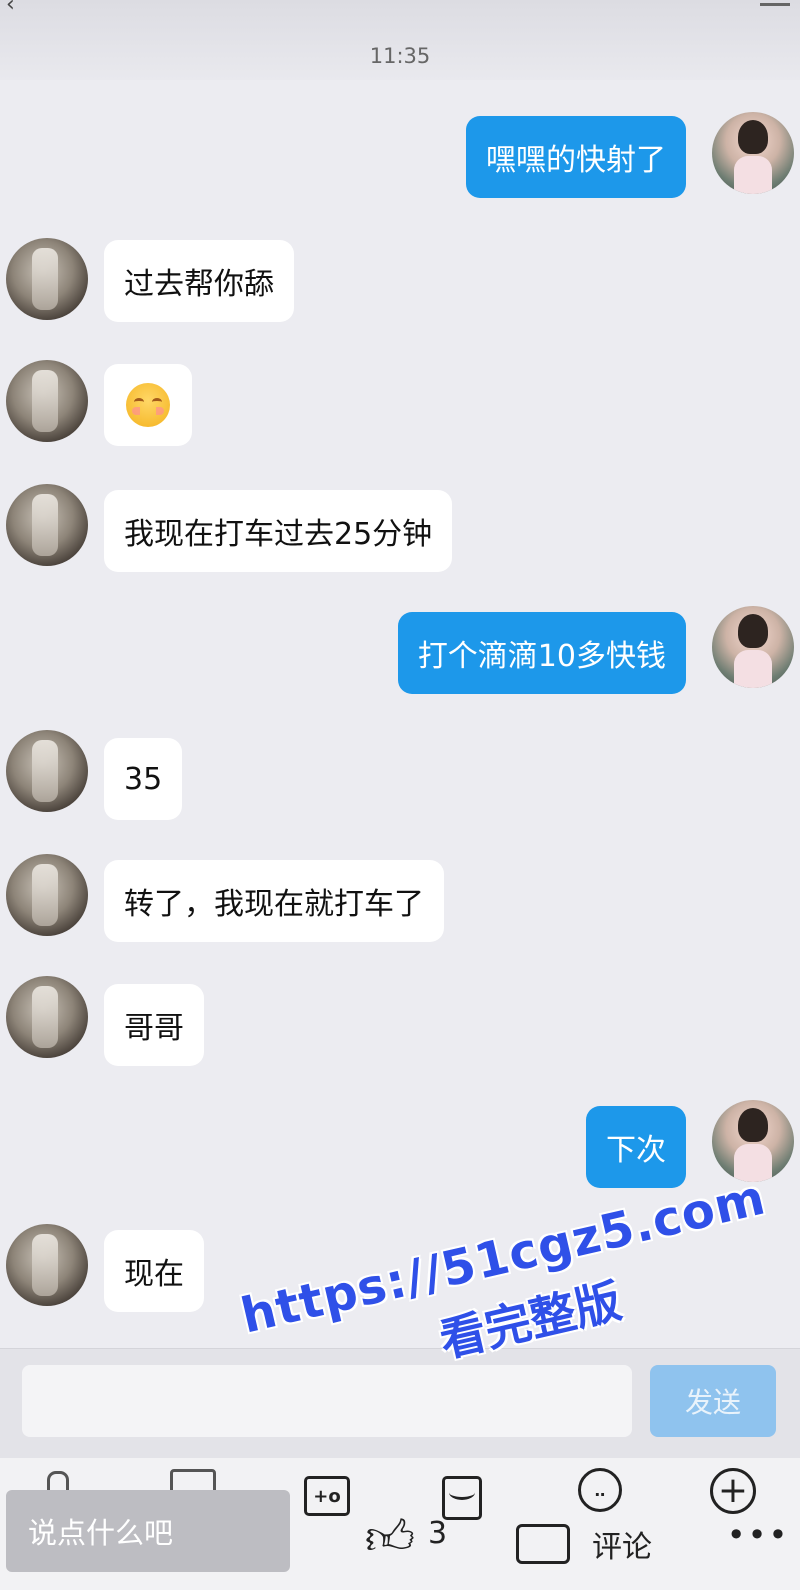 The image size is (800, 1590). Describe the element at coordinates (733, 1491) in the screenshot. I see `plus-icon: +` at that location.